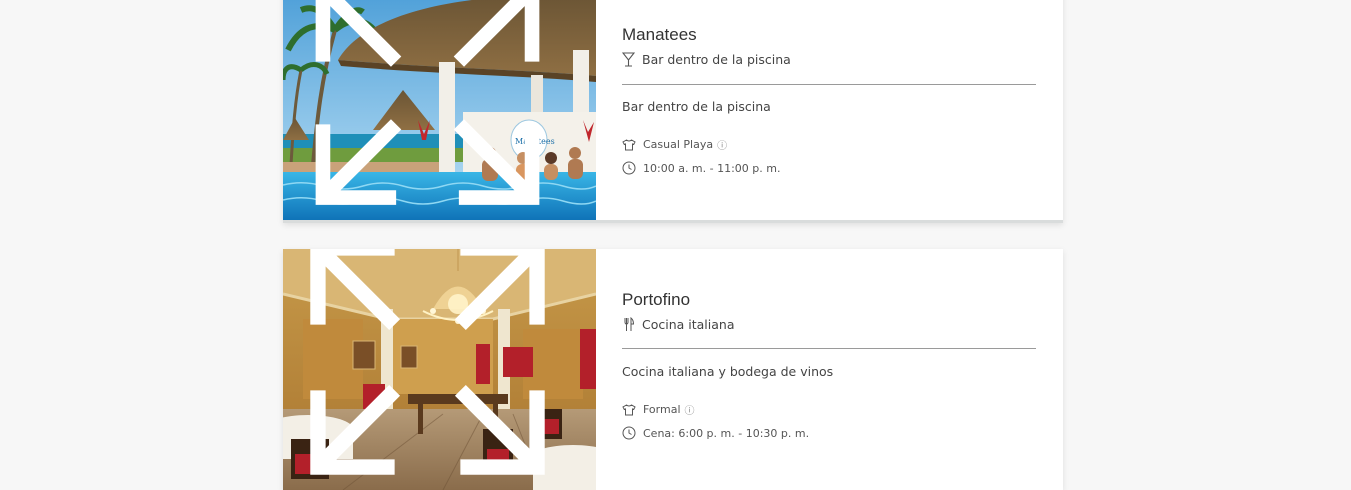 The image size is (1351, 490). I want to click on restaurant-image-portofino, so click(439, 369).